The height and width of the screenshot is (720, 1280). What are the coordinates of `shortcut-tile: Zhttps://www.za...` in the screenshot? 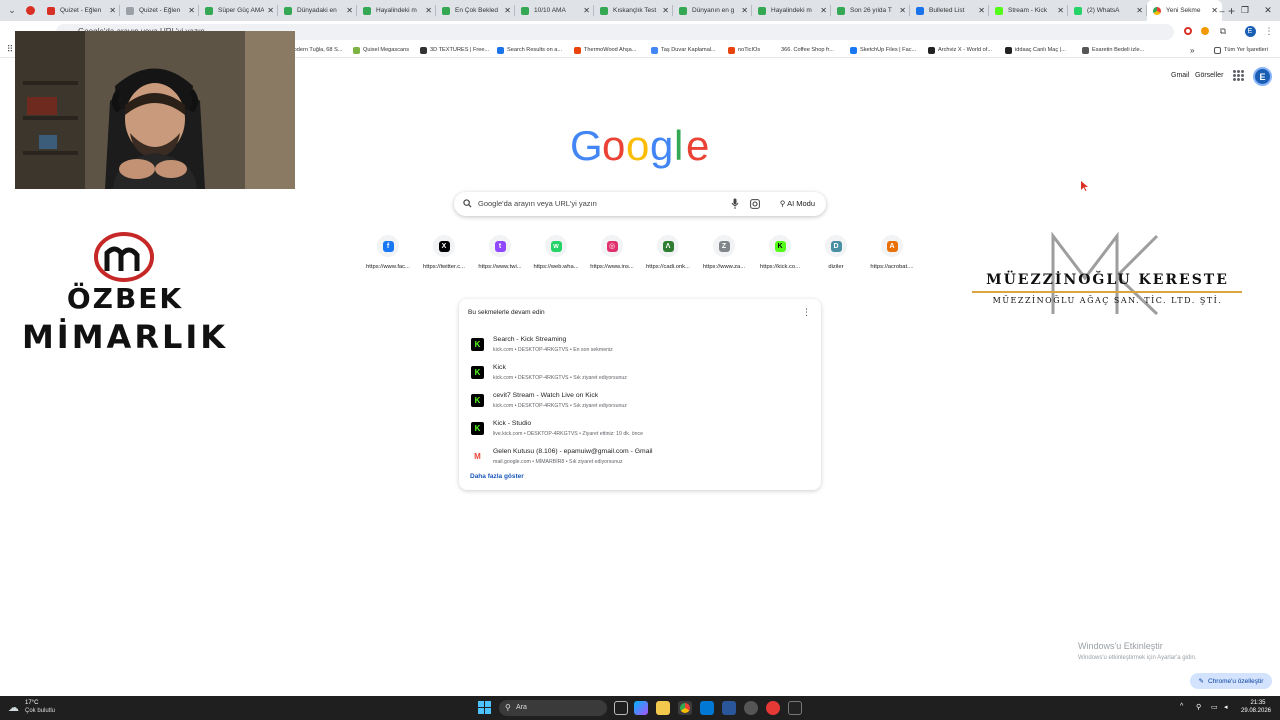 It's located at (724, 255).